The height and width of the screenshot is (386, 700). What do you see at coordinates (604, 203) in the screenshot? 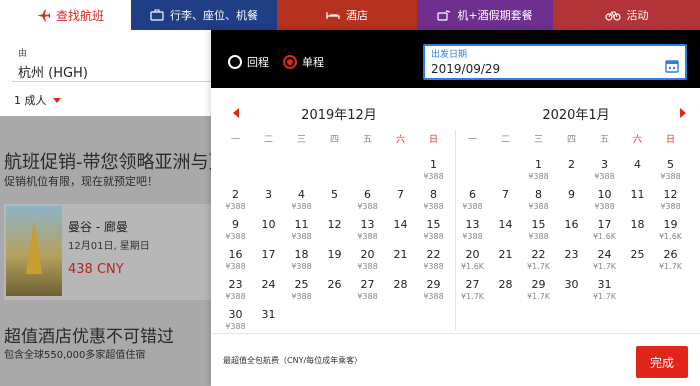
I see `calendar-day: 10 ¥388` at bounding box center [604, 203].